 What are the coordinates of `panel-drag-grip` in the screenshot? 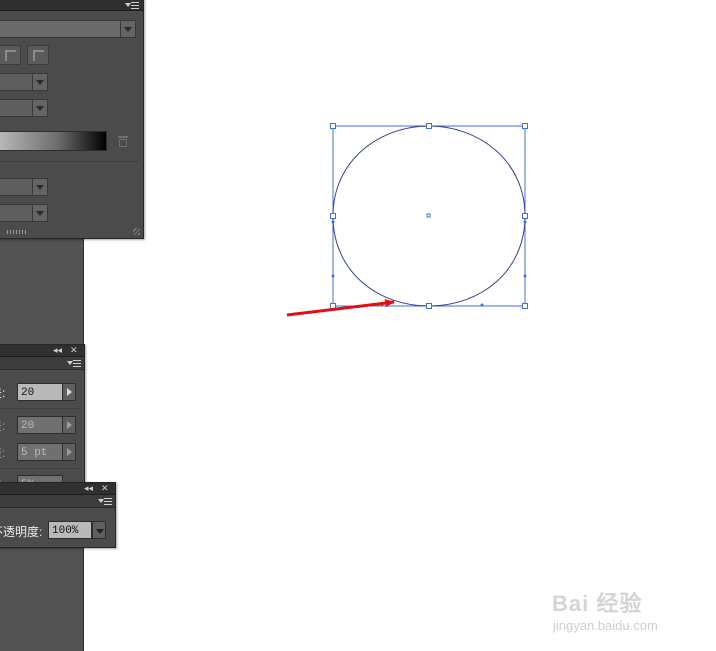 It's located at (17, 232).